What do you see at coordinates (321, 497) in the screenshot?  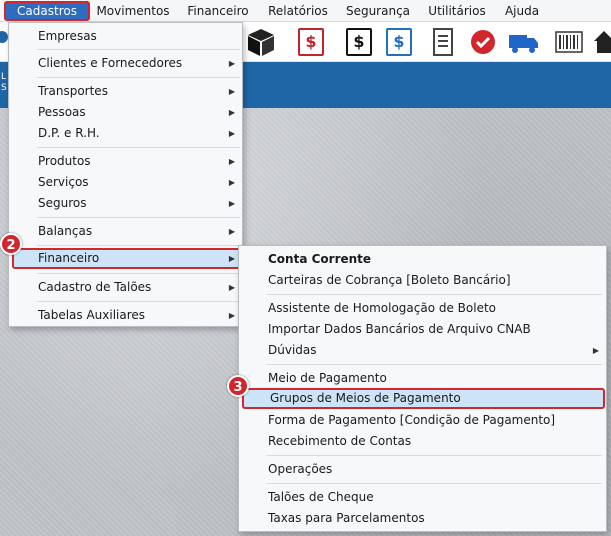 I see `menu-item-label: Talões de Cheque` at bounding box center [321, 497].